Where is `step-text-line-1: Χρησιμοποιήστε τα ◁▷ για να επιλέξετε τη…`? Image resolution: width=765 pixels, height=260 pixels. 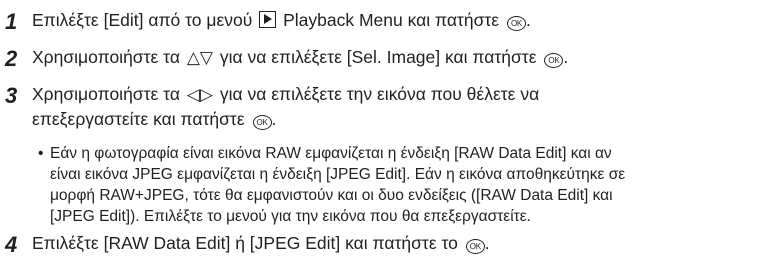
step-text-line-1: Χρησιμοποιήστε τα ◁▷ για να επιλέξετε τη… is located at coordinates (285, 94).